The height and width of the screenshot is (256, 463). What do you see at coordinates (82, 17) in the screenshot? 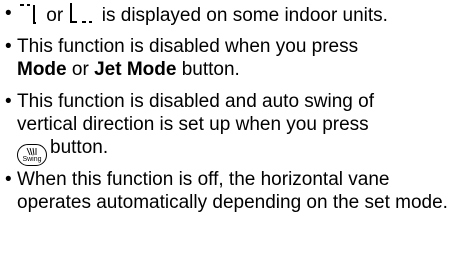
I see `vane-down-position-icon` at bounding box center [82, 17].